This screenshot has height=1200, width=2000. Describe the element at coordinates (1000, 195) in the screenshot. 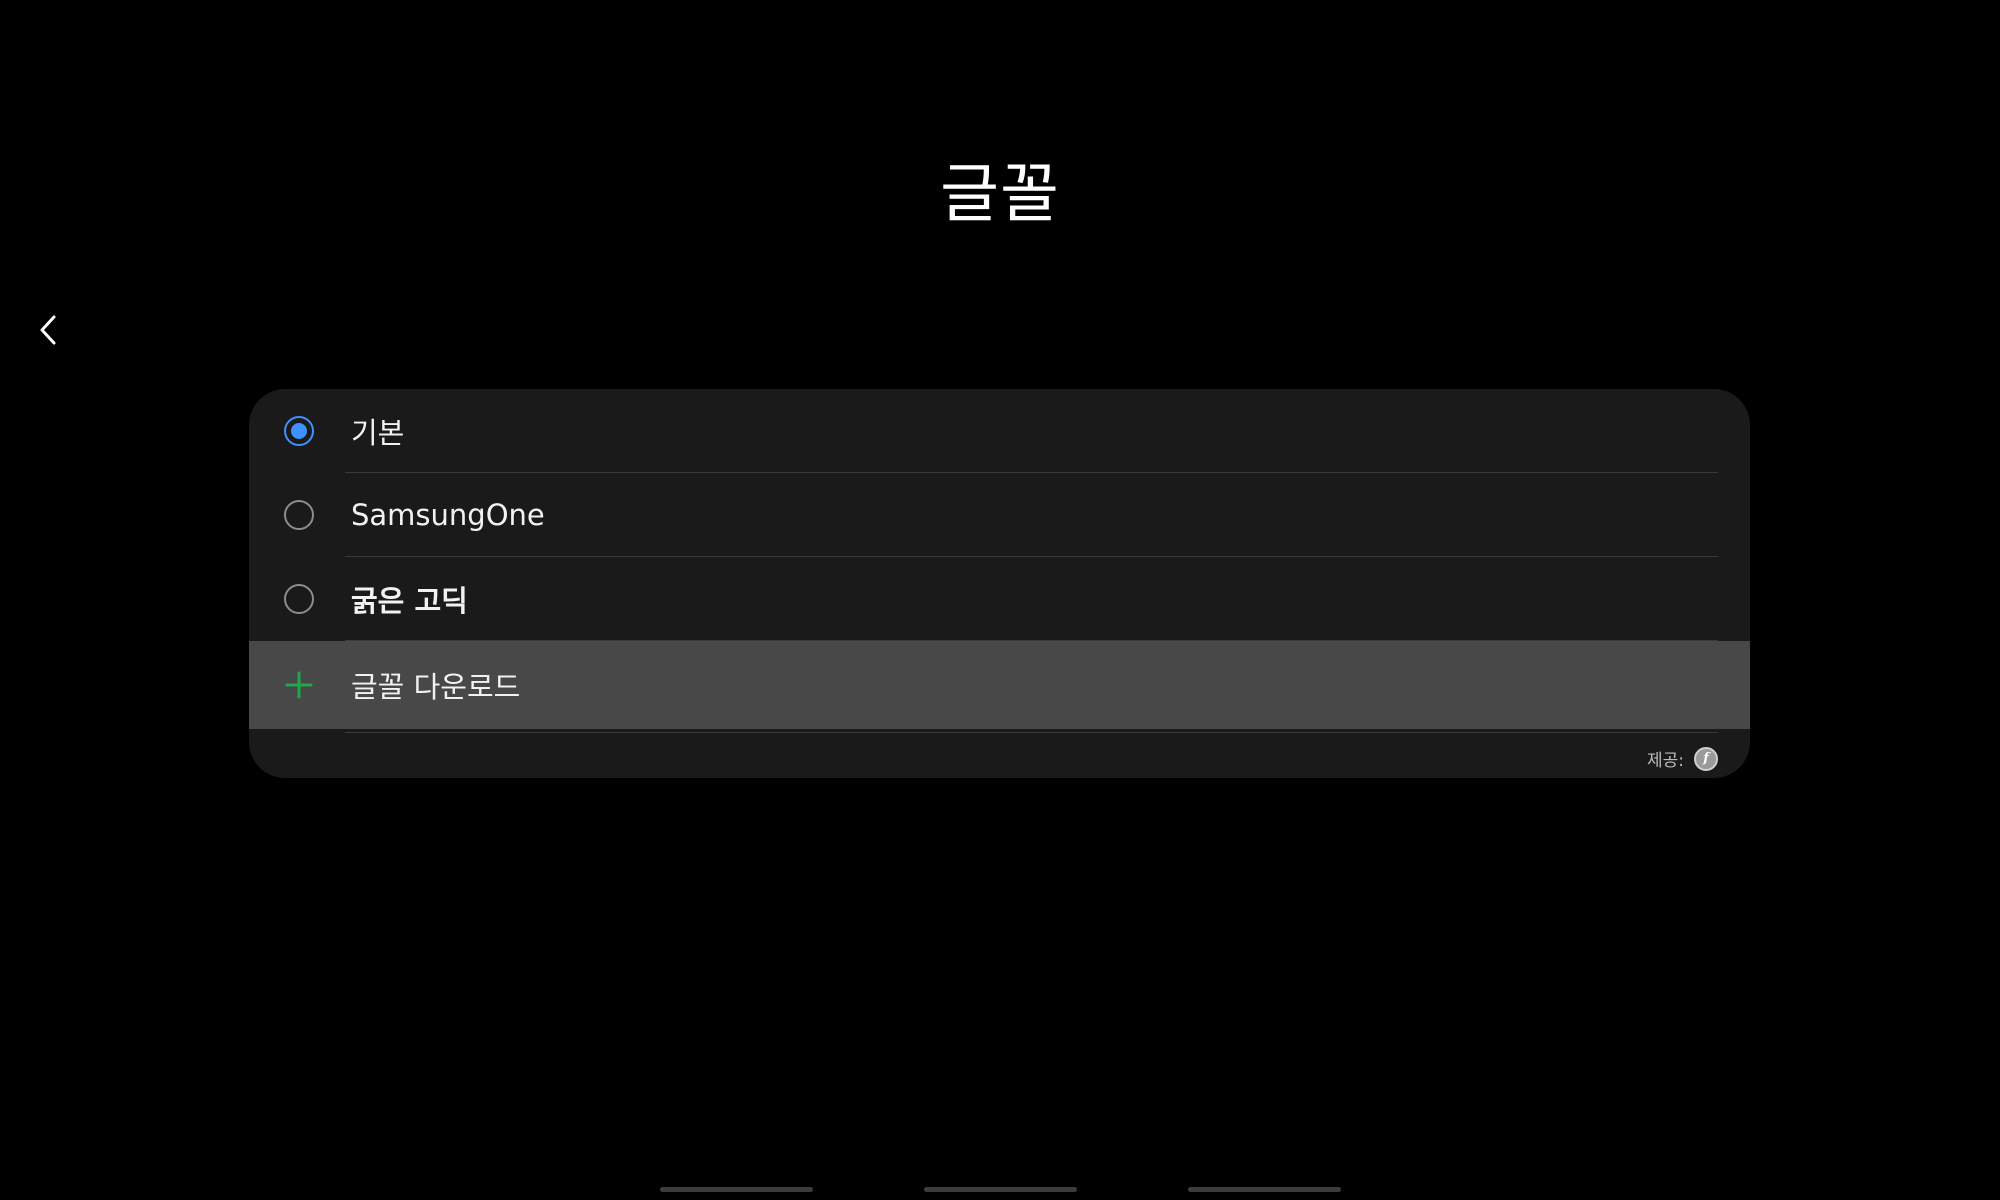

I see `page-title: 글꼴` at that location.